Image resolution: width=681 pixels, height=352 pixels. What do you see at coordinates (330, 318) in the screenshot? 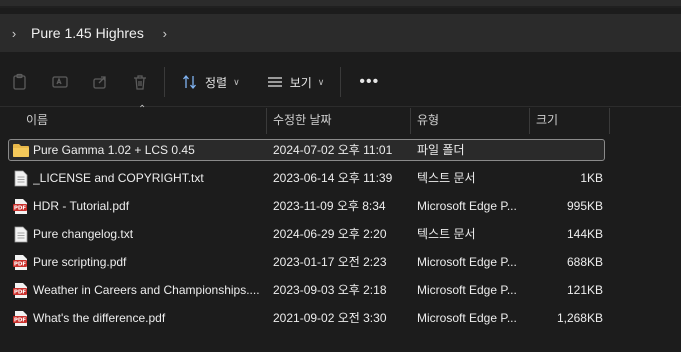
I see `file-date: 2021-09-02 오전 3:30` at bounding box center [330, 318].